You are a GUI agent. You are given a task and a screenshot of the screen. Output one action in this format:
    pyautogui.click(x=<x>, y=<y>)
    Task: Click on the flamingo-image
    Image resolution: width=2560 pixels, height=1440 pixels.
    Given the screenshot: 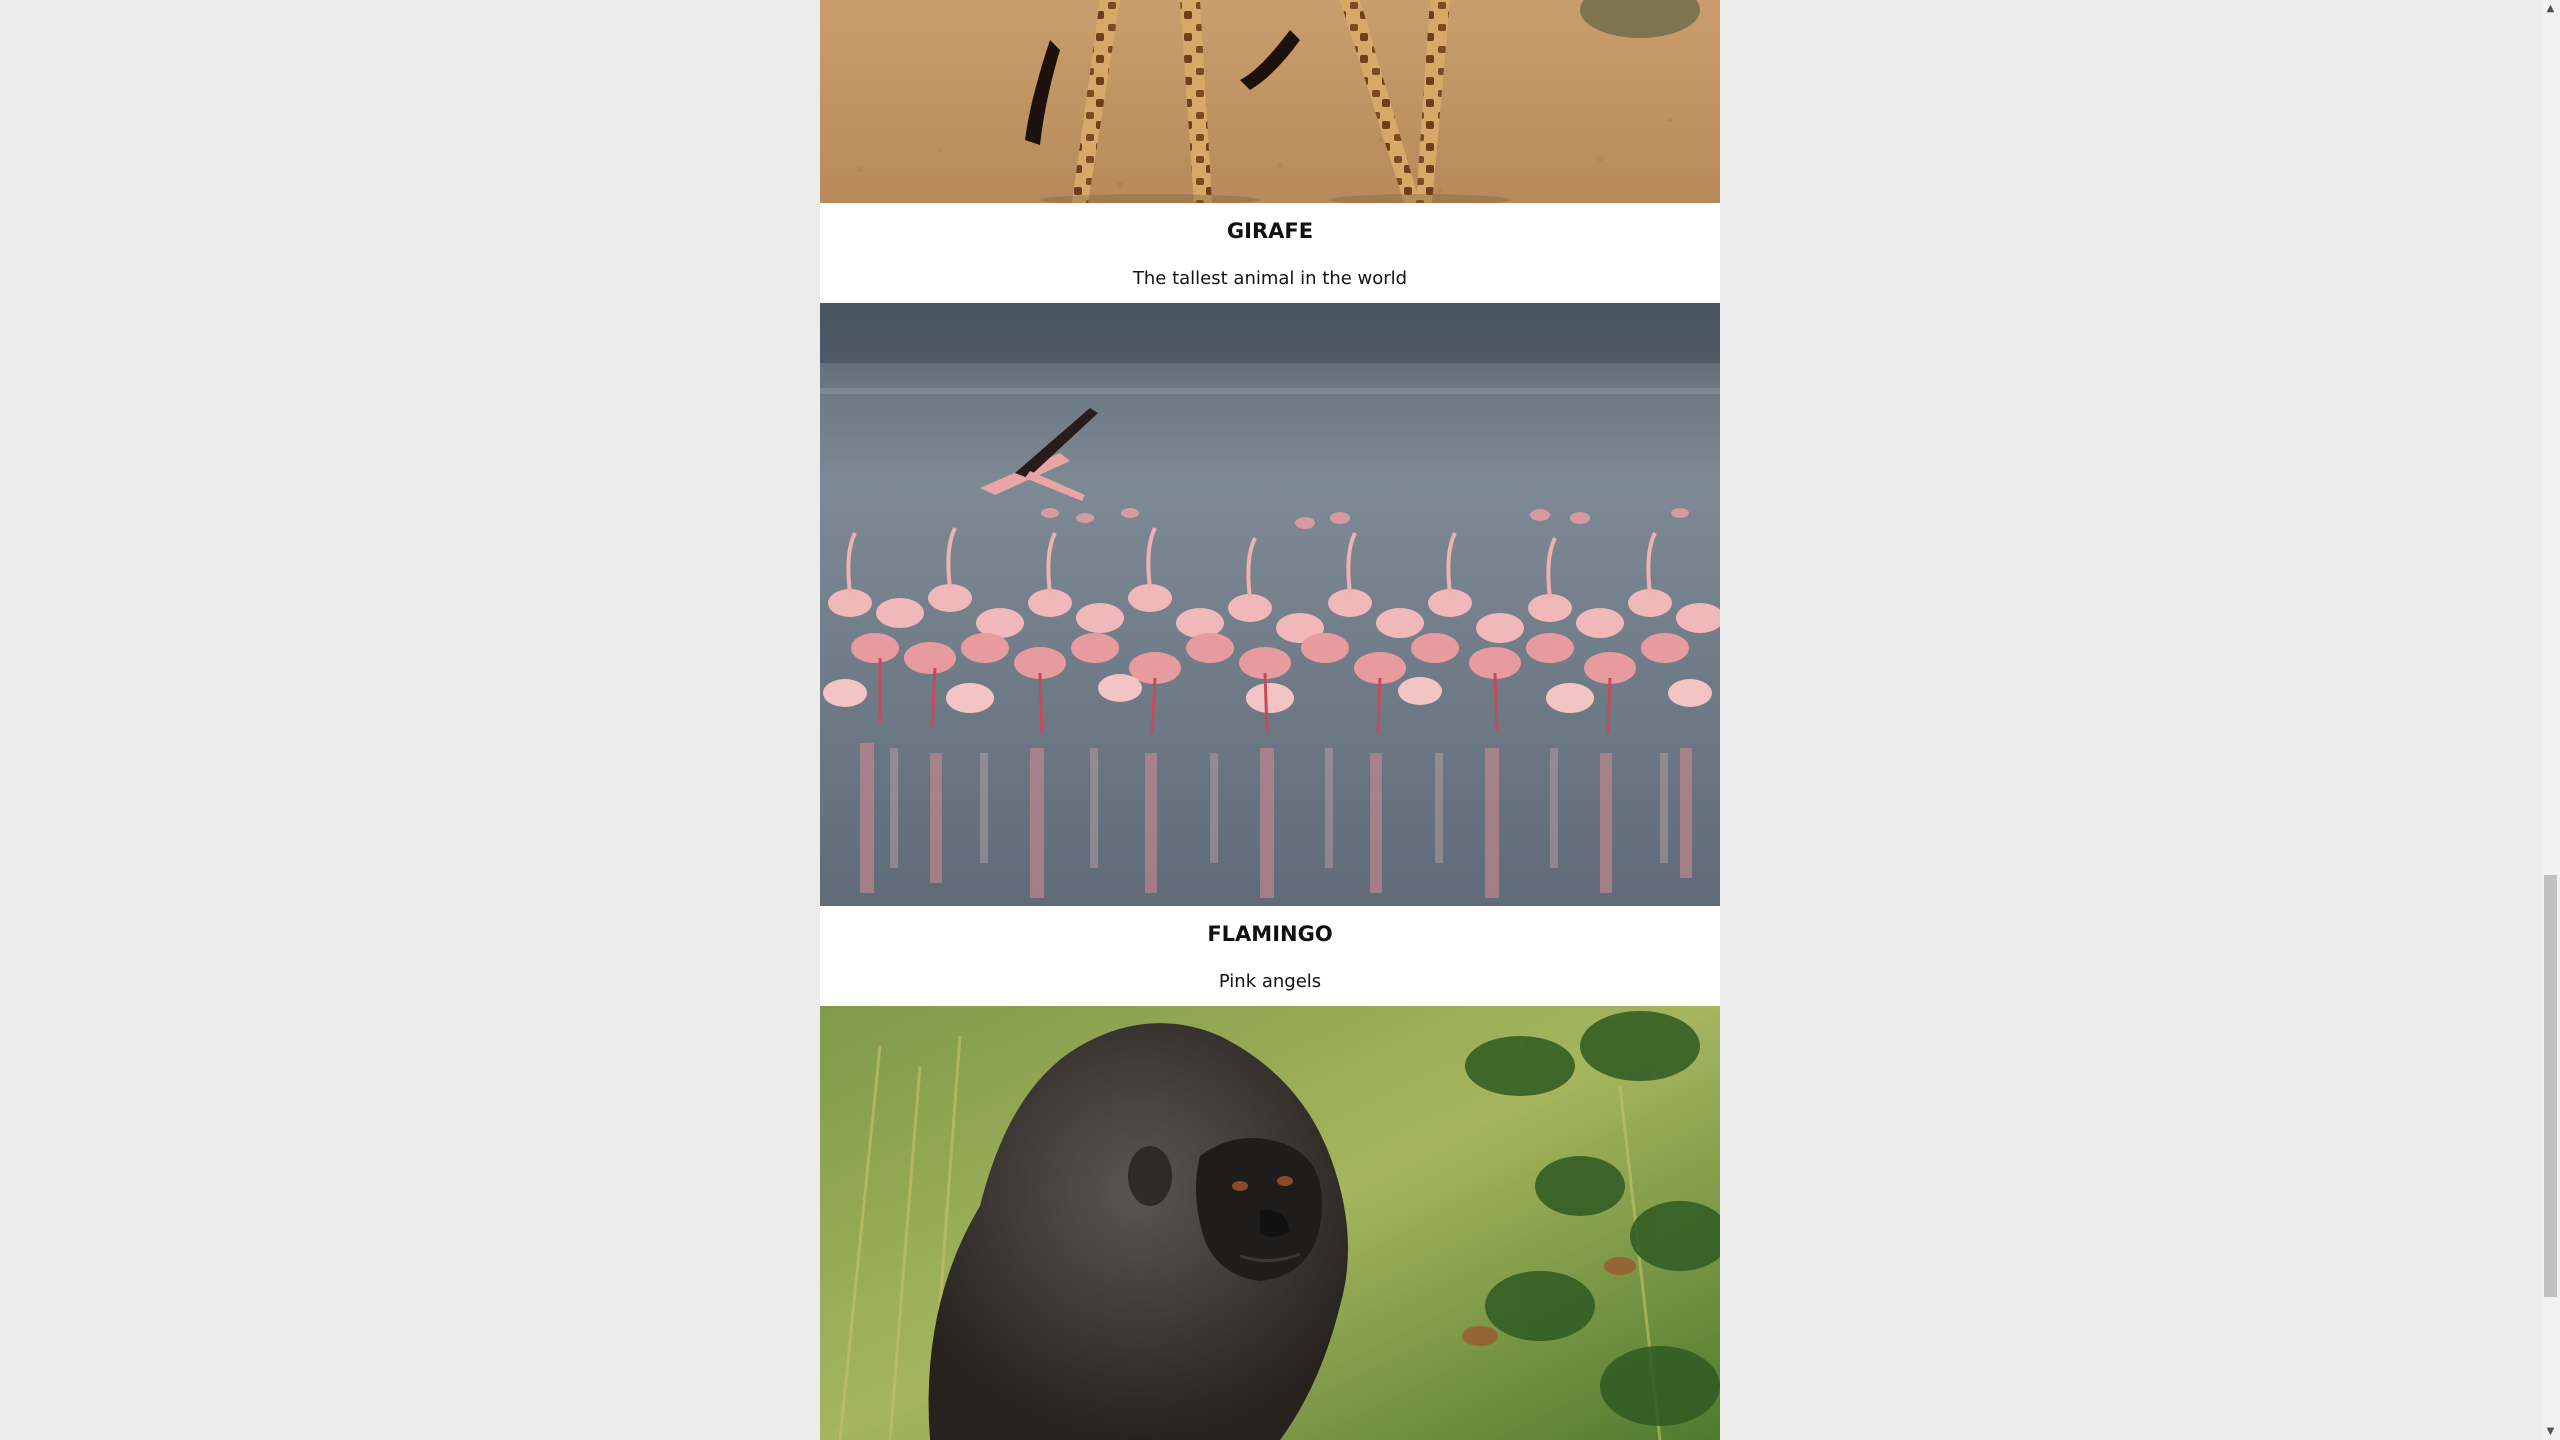 What is the action you would take?
    pyautogui.click(x=1270, y=604)
    